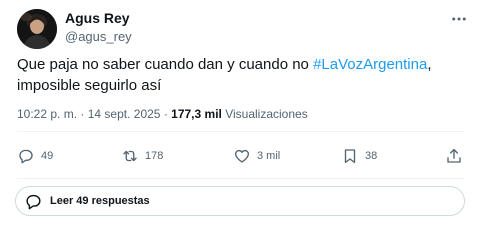 This screenshot has height=248, width=481. I want to click on more-icon, so click(459, 19).